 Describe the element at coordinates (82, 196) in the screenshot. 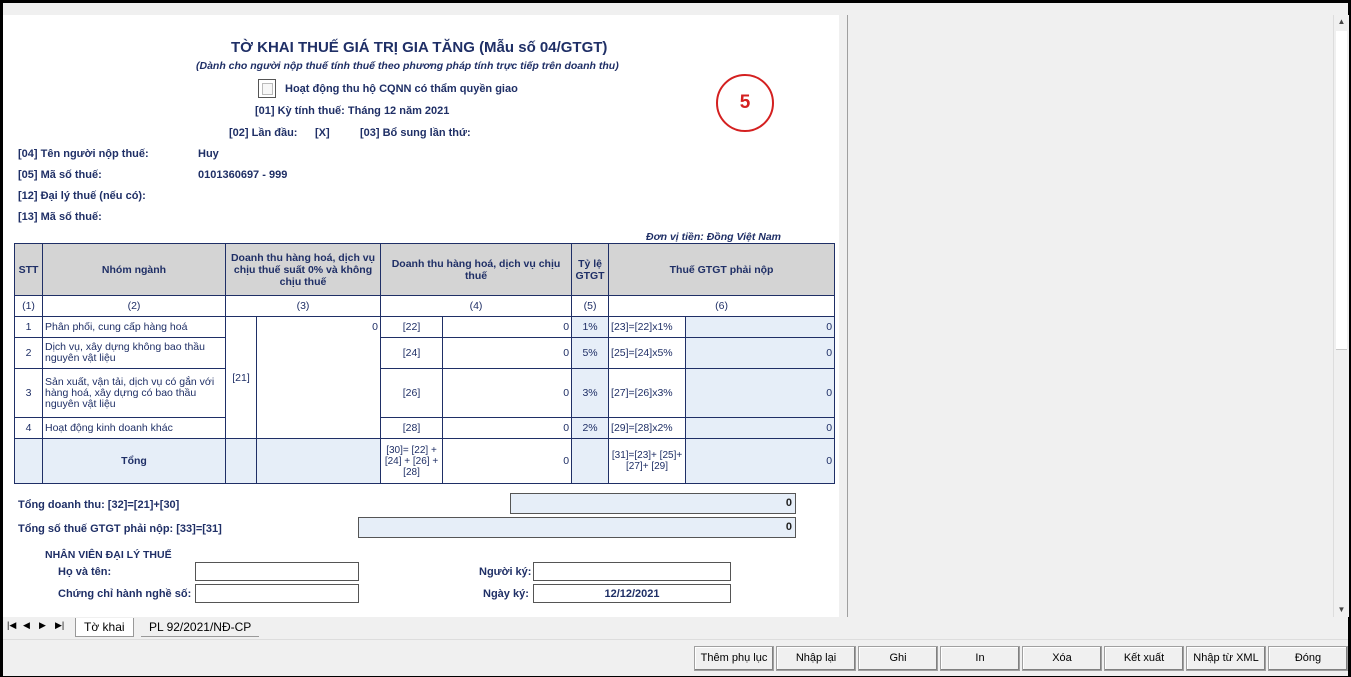

I see `dai-ly-label: [12] Đại lý thuế (nếu có):` at that location.